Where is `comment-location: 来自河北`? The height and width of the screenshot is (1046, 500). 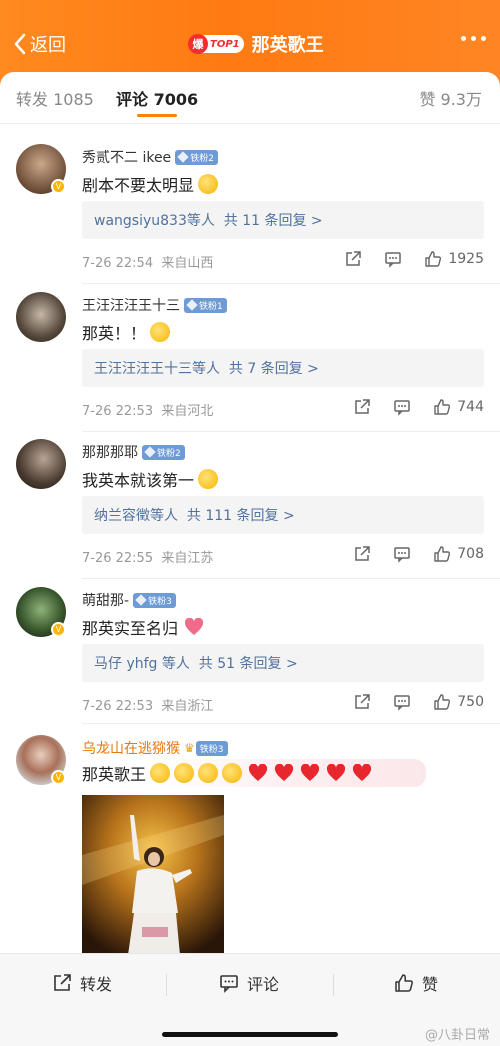
comment-location: 来自河北 is located at coordinates (187, 411).